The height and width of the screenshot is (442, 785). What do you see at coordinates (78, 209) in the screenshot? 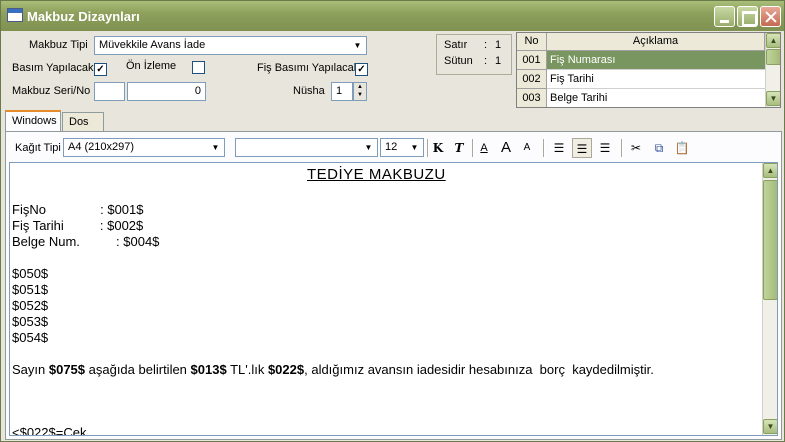
I see `document-line: FişNo : $001$` at bounding box center [78, 209].